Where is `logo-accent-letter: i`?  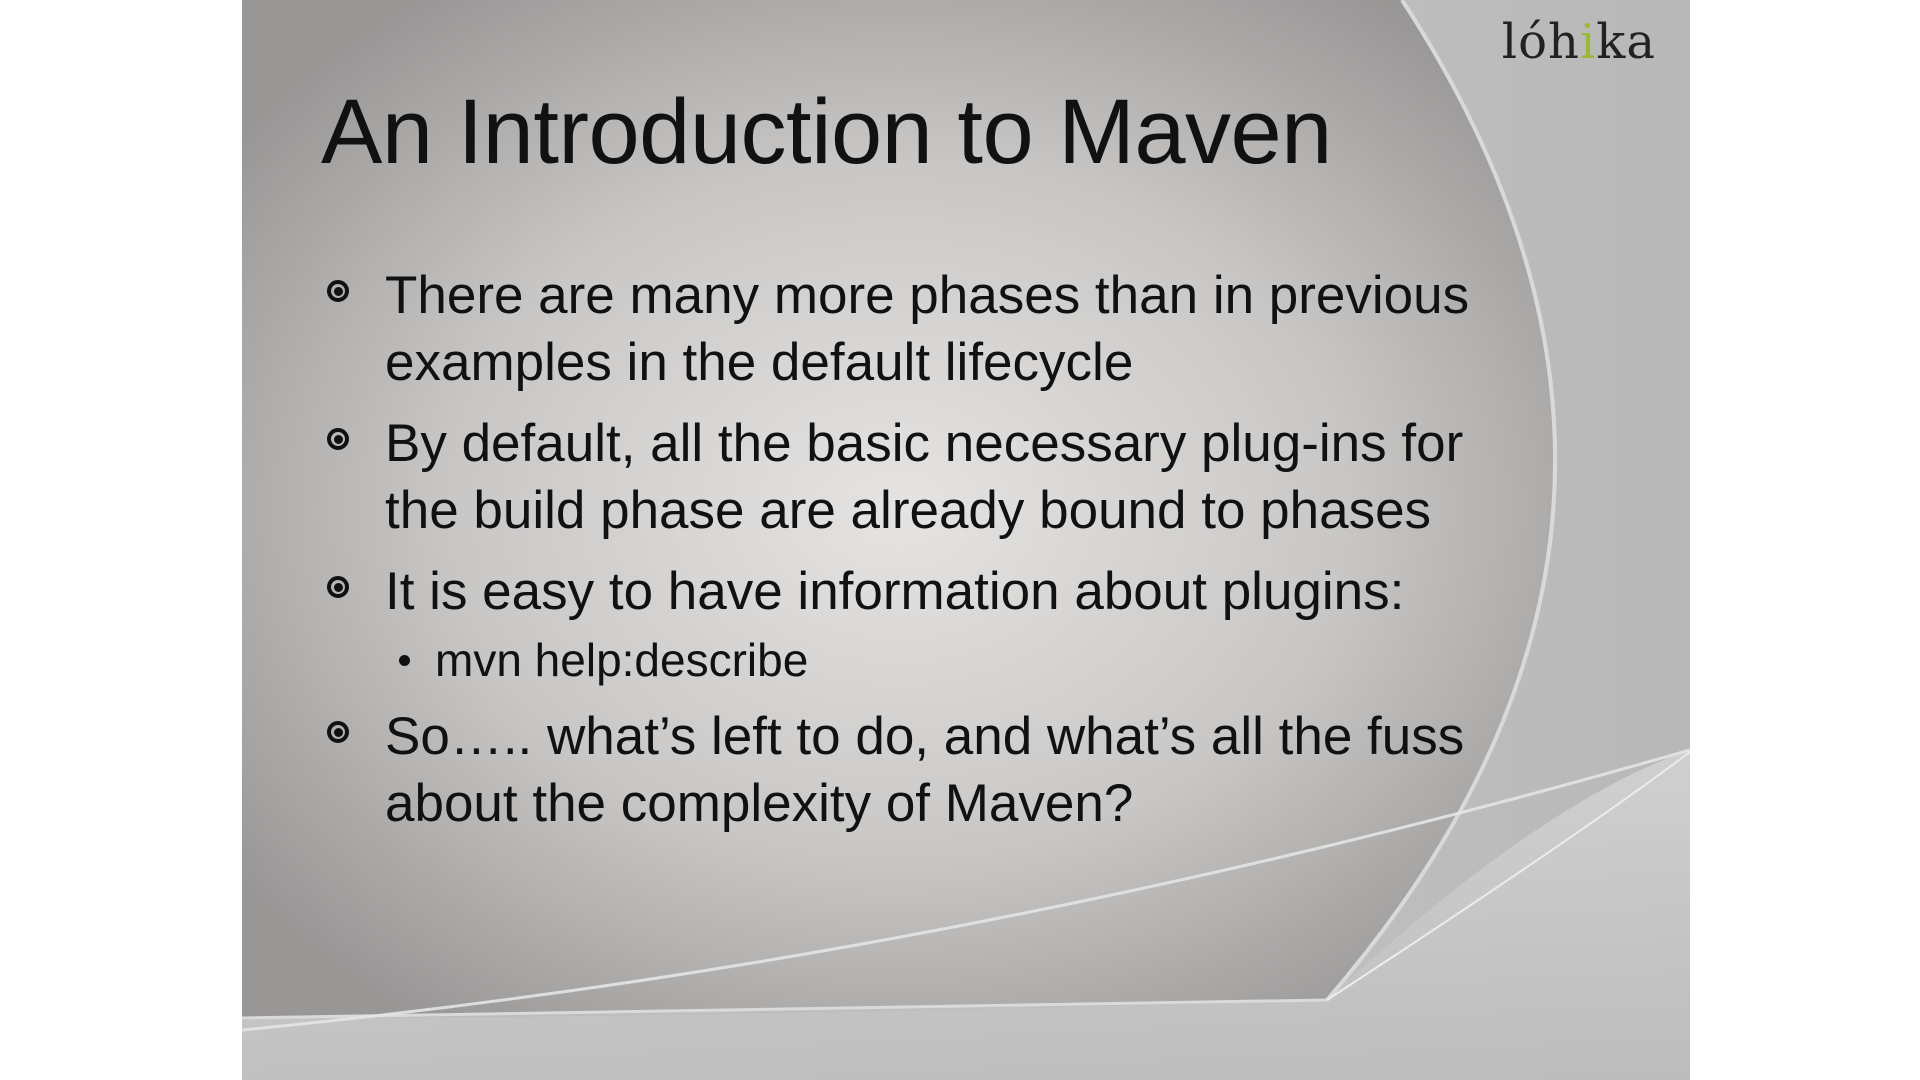 logo-accent-letter: i is located at coordinates (1588, 42).